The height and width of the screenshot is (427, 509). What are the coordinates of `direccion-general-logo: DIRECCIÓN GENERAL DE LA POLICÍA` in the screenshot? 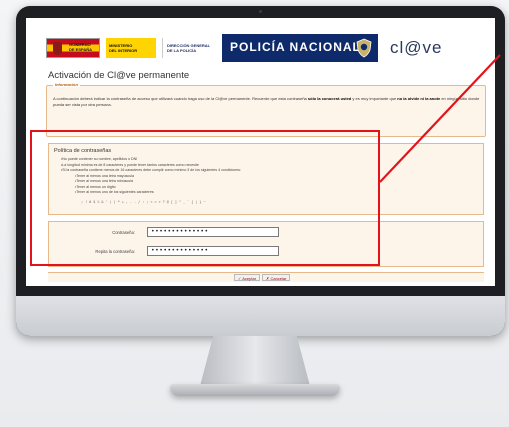 It's located at (191, 48).